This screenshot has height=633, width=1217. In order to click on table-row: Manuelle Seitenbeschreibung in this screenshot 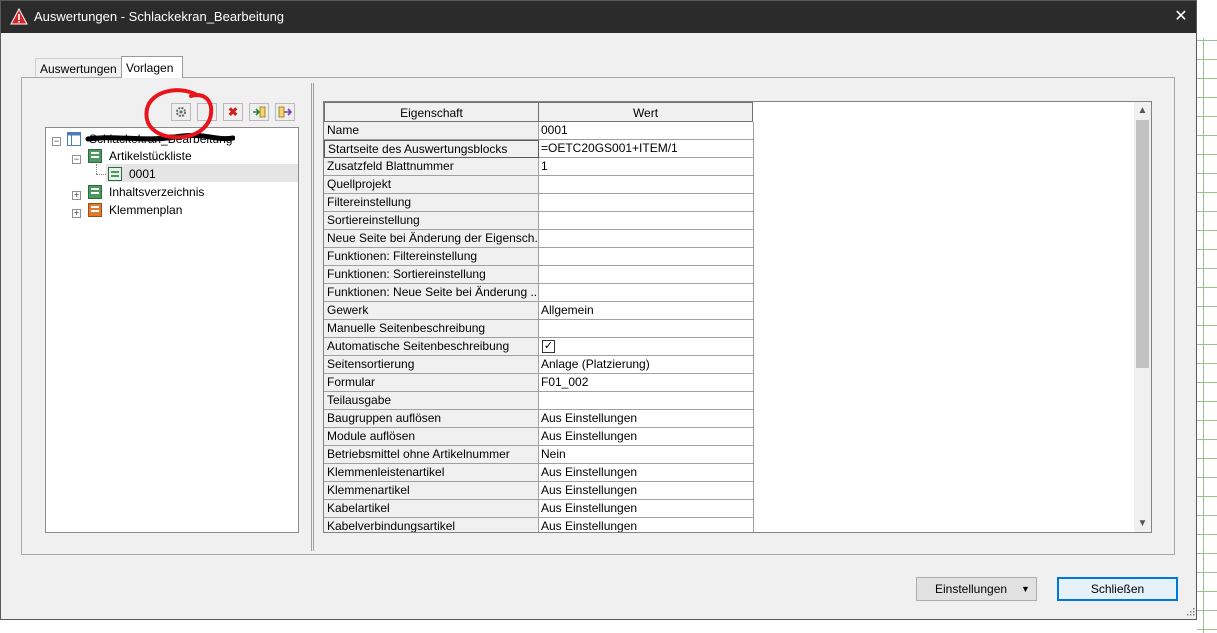, I will do `click(539, 329)`.